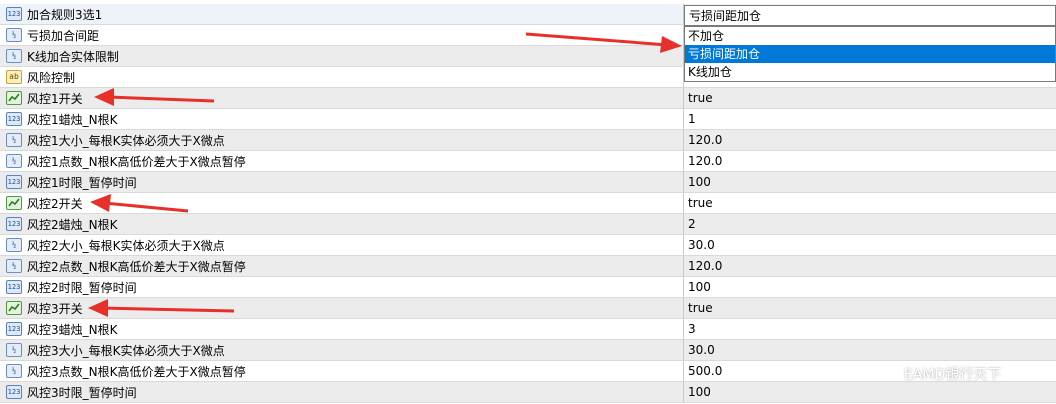  Describe the element at coordinates (139, 203) in the screenshot. I see `arrow-risk2-switch` at that location.